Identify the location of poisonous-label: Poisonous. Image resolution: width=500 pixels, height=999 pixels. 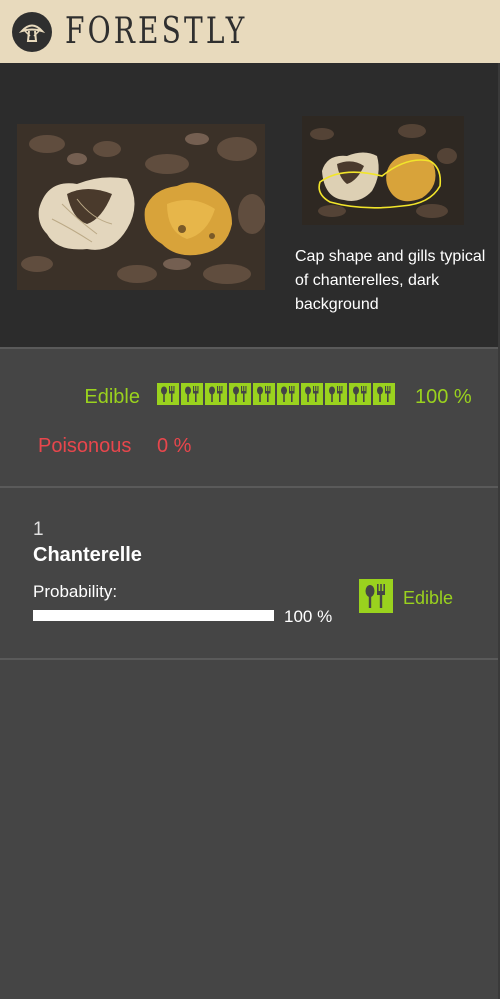
(85, 446).